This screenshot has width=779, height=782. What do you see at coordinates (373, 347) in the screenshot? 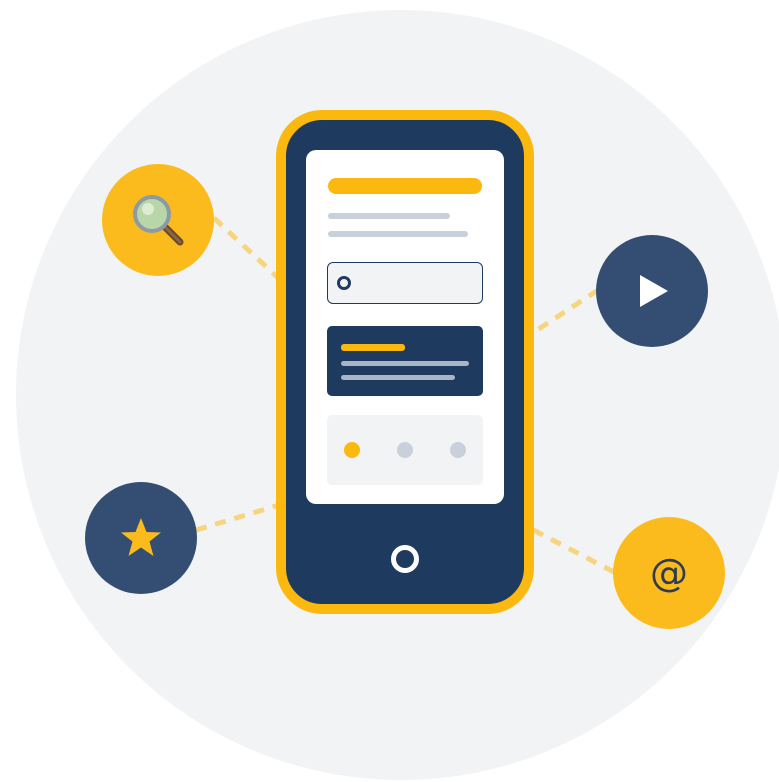
I see `card-title-placeholder` at bounding box center [373, 347].